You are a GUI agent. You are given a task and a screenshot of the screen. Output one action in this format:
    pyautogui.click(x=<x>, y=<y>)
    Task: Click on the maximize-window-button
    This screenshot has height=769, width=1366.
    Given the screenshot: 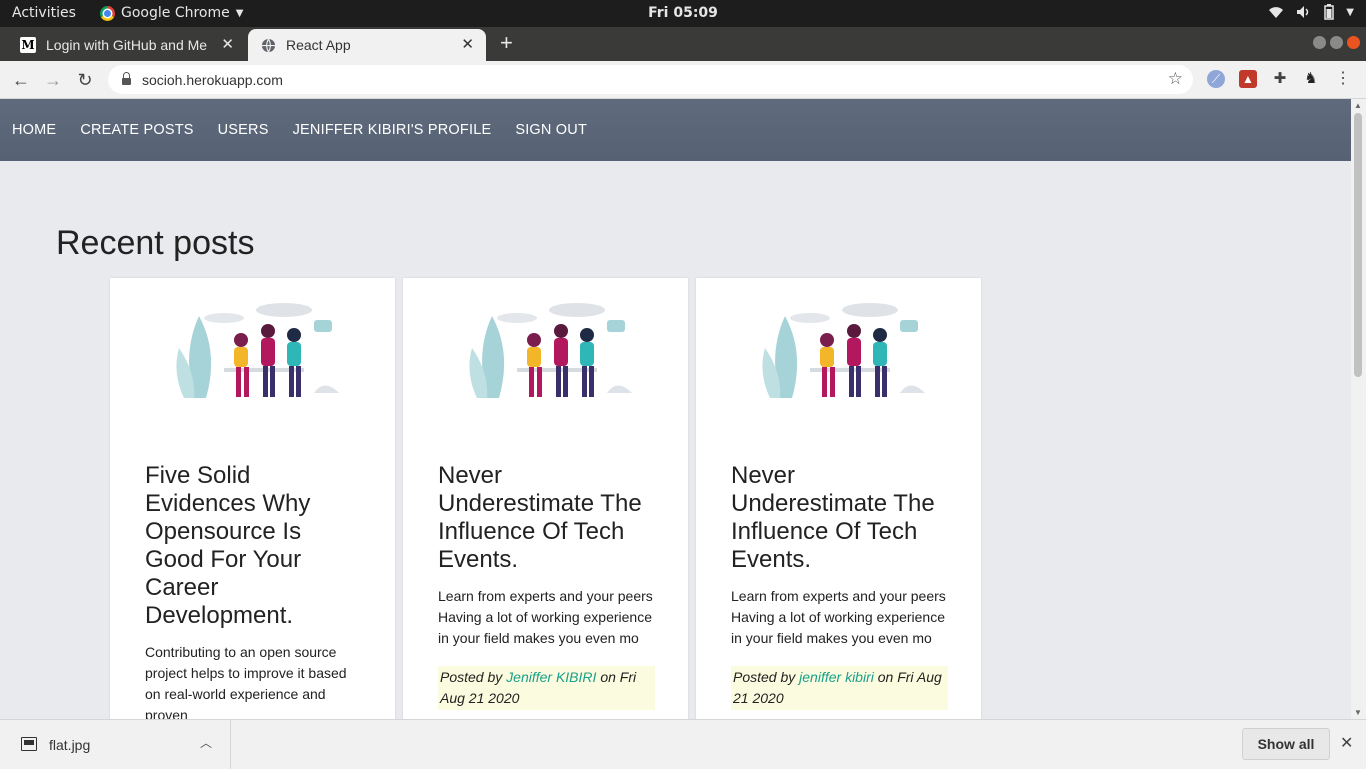 What is the action you would take?
    pyautogui.click(x=1336, y=42)
    